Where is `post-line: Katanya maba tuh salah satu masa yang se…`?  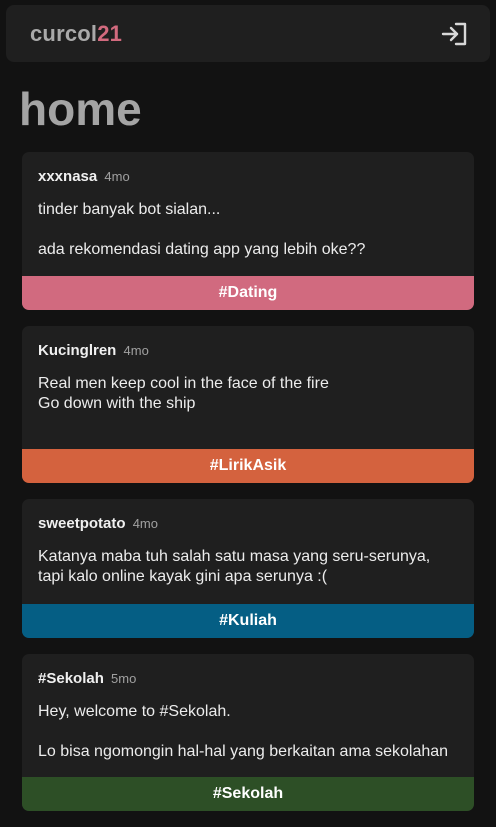
post-line: Katanya maba tuh salah satu masa yang se… is located at coordinates (234, 556).